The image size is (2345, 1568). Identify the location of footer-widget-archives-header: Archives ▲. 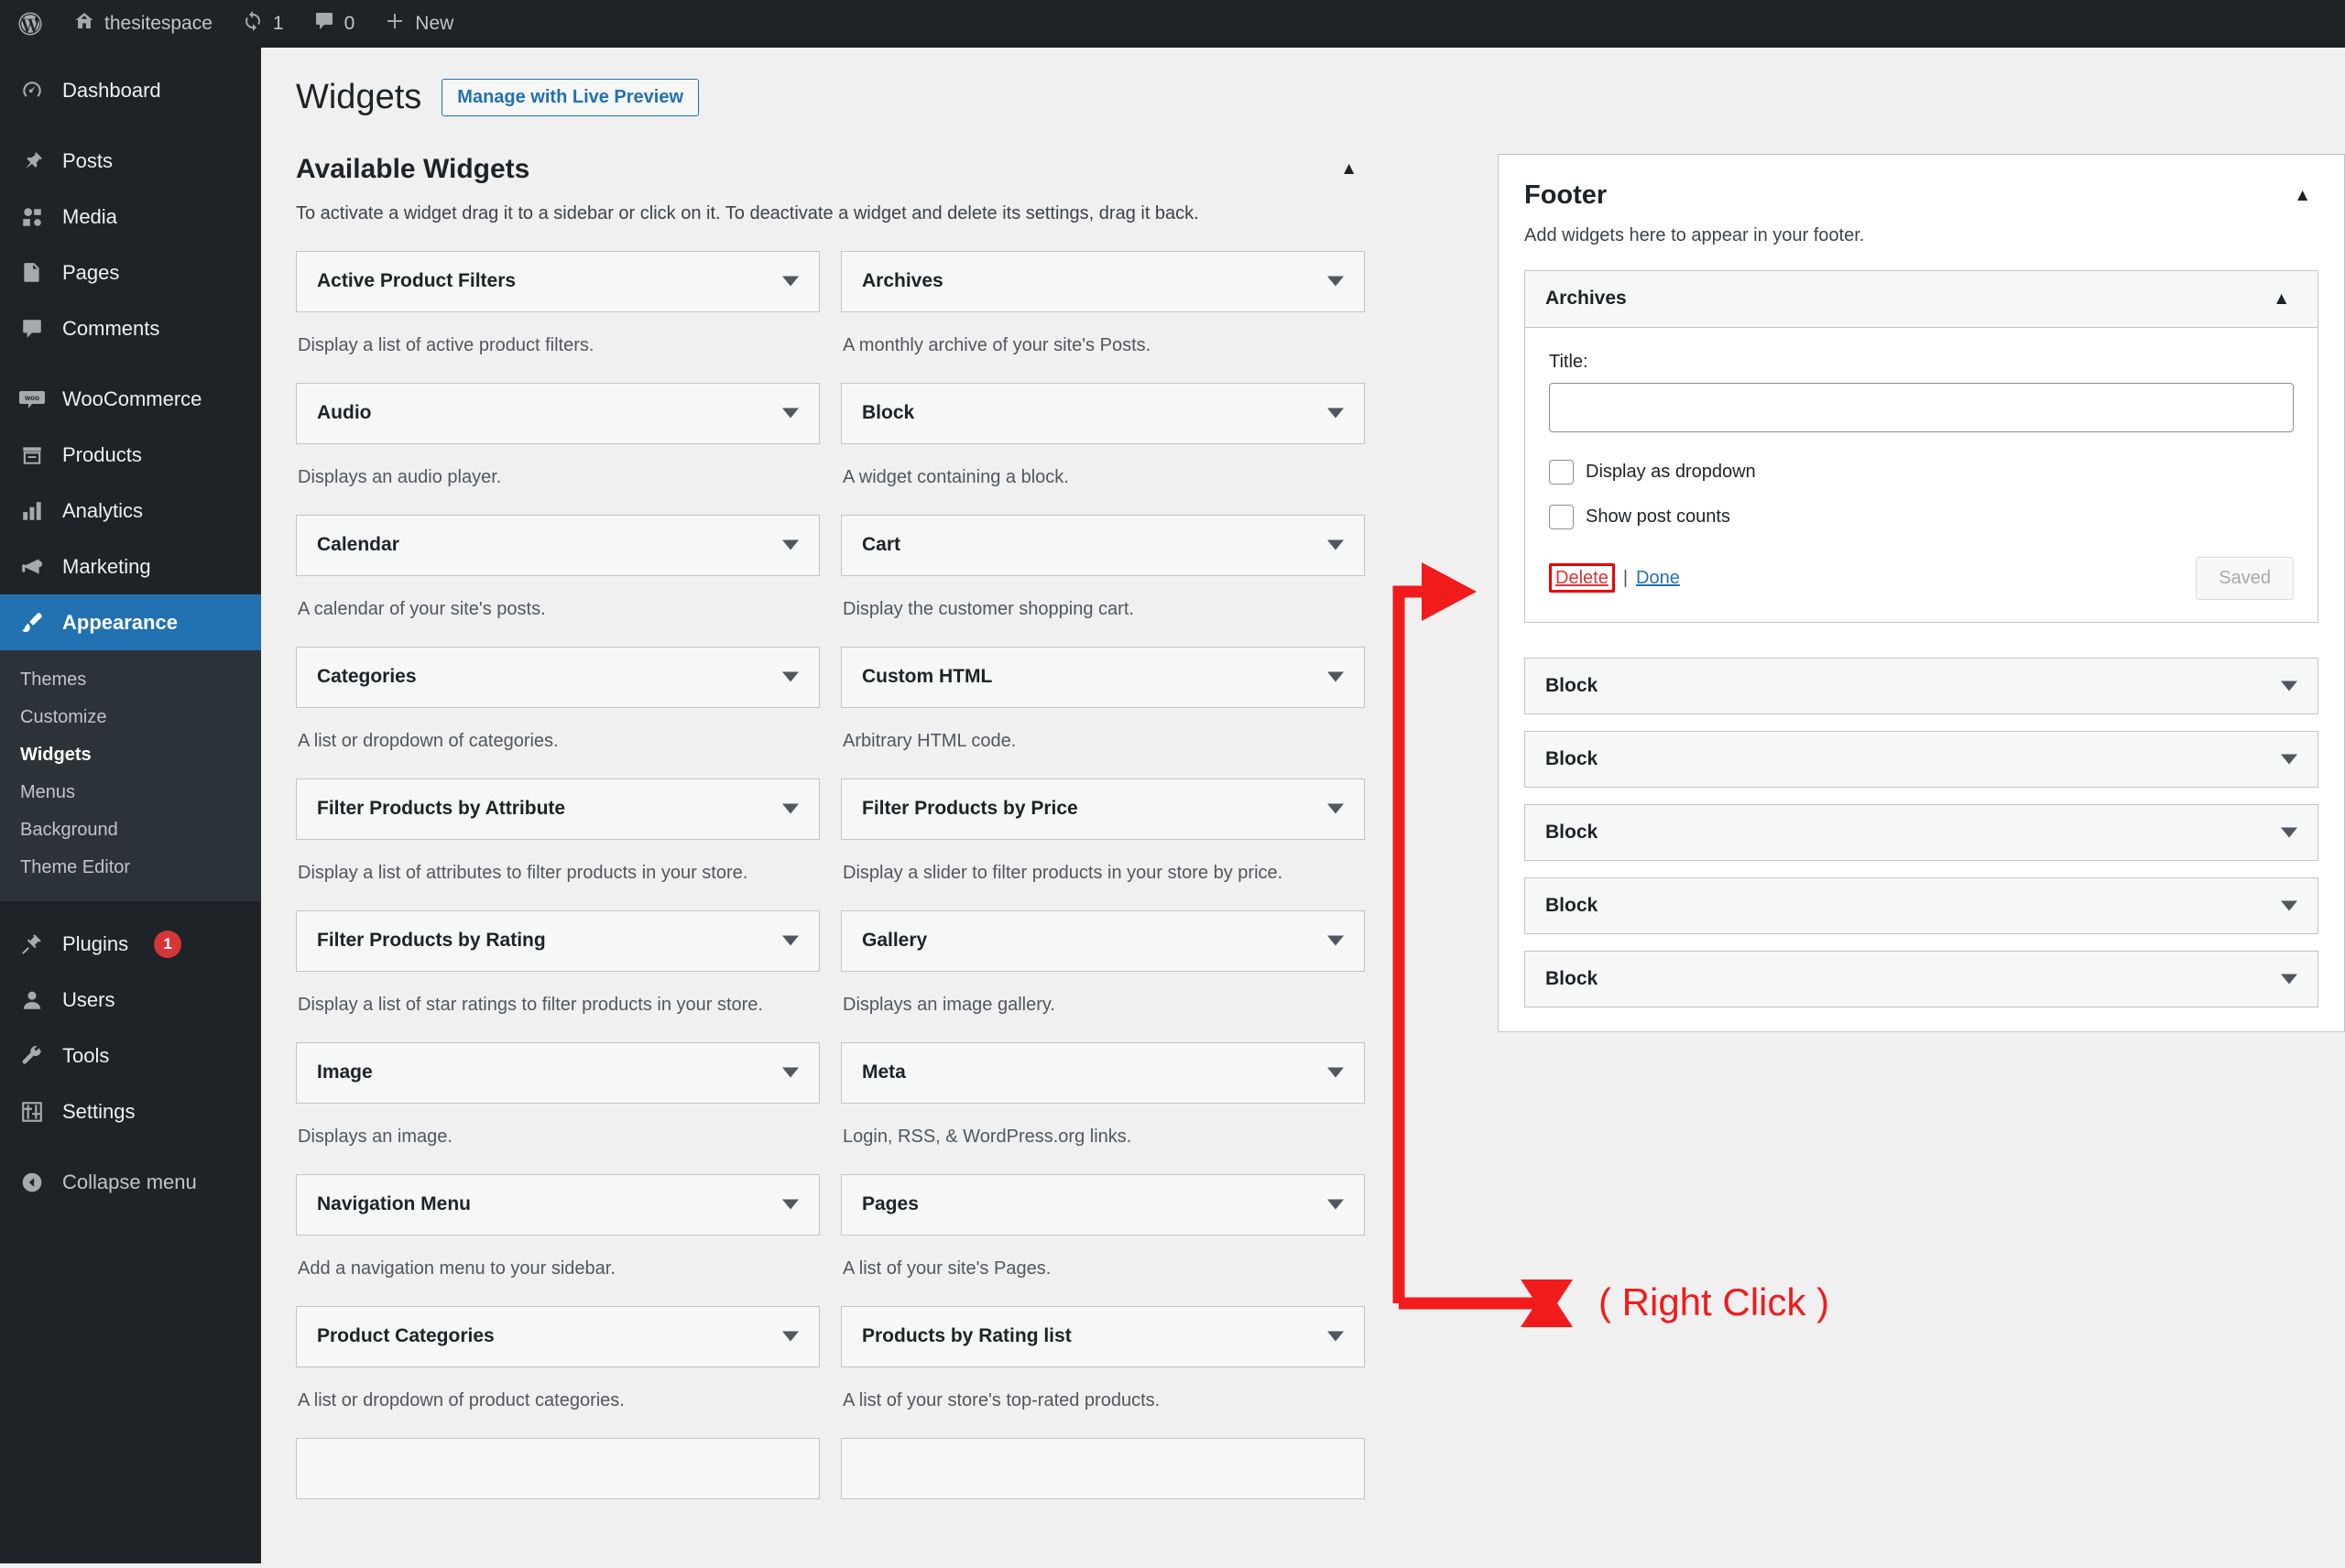
(1921, 299).